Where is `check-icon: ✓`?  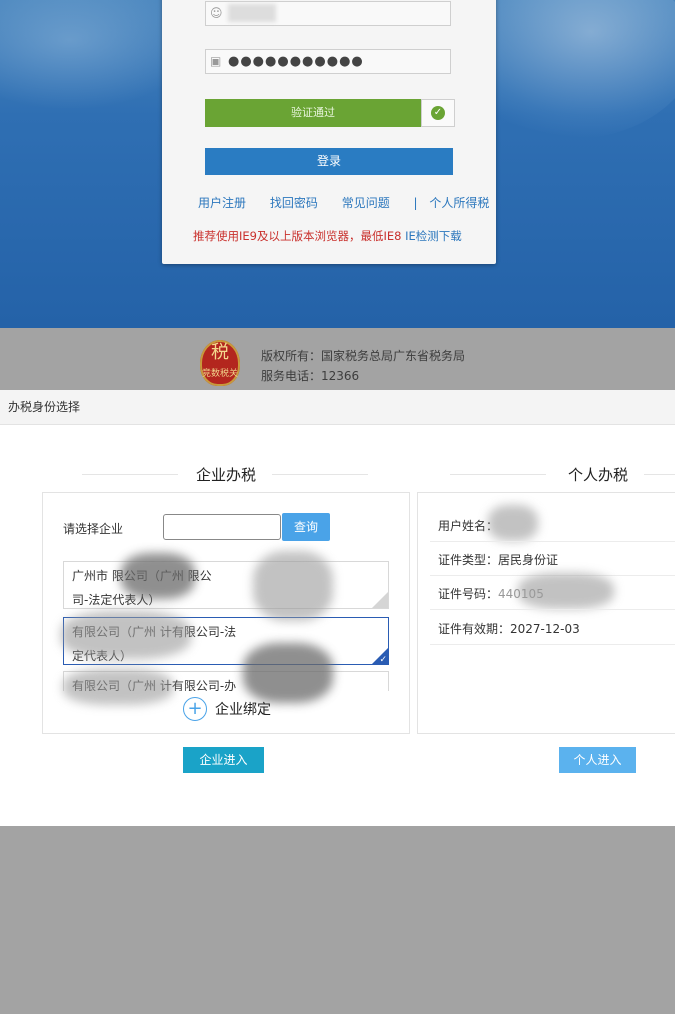
check-icon: ✓ is located at coordinates (383, 660).